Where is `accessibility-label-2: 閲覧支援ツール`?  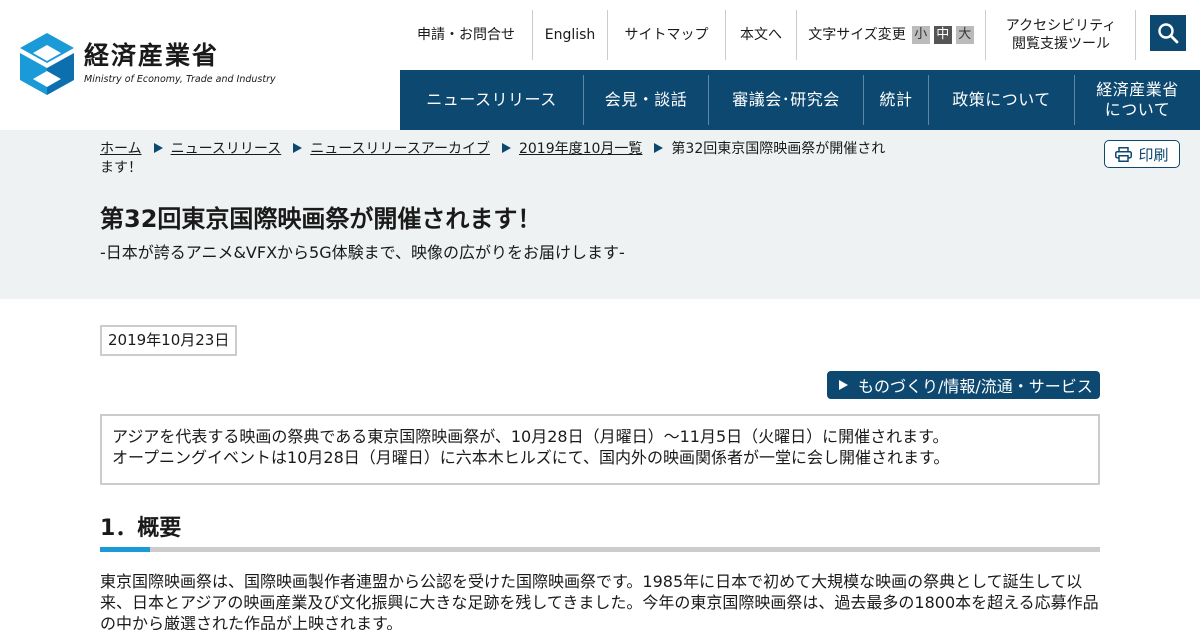
accessibility-label-2: 閲覧支援ツール is located at coordinates (1061, 44).